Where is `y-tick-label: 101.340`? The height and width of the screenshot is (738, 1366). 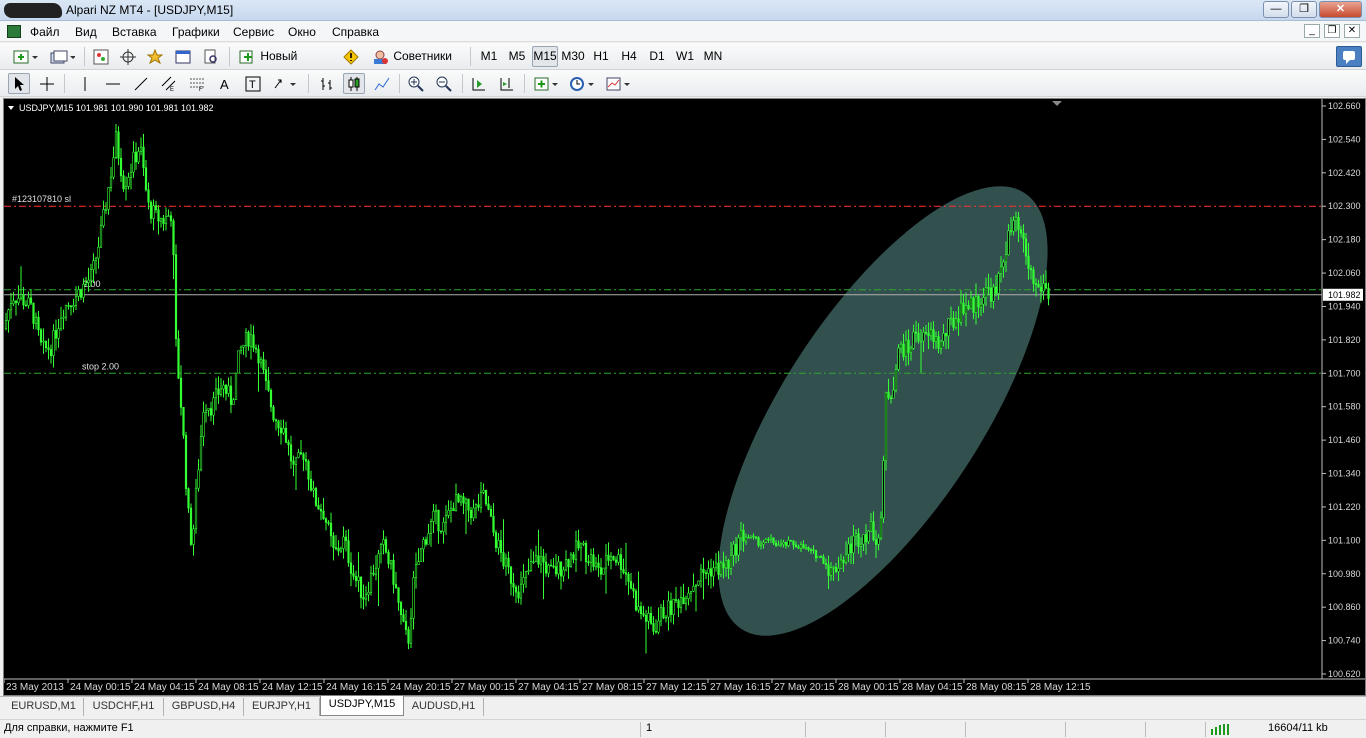
y-tick-label: 101.340 is located at coordinates (1344, 474).